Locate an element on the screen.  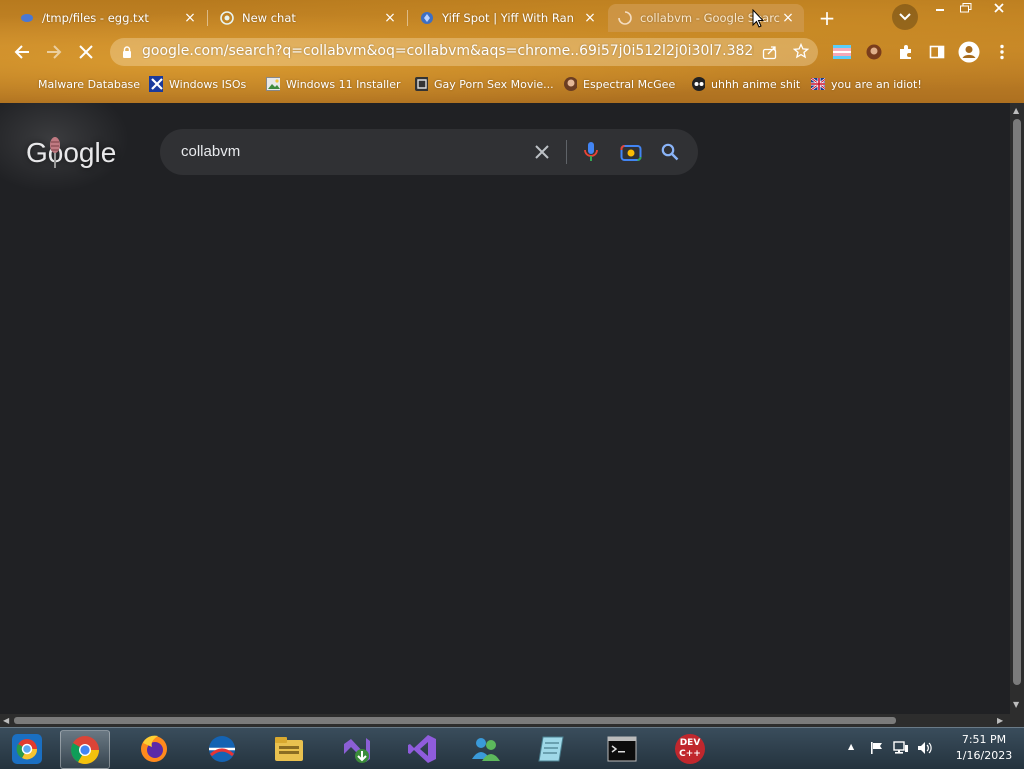
back-button is located at coordinates (22, 52).